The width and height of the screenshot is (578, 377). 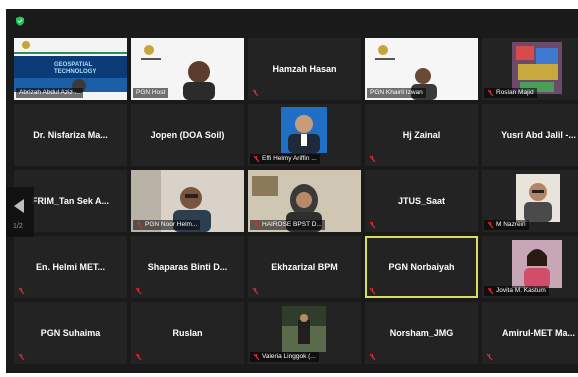 I want to click on previous-page-button: 1/2, so click(x=20, y=212).